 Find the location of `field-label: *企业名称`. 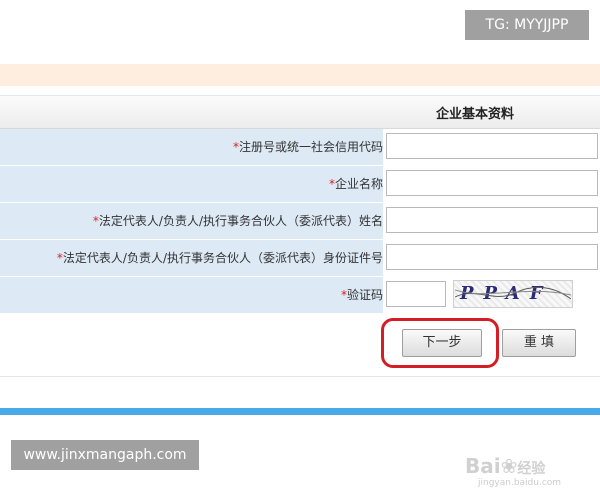

field-label: *企业名称 is located at coordinates (191, 184).